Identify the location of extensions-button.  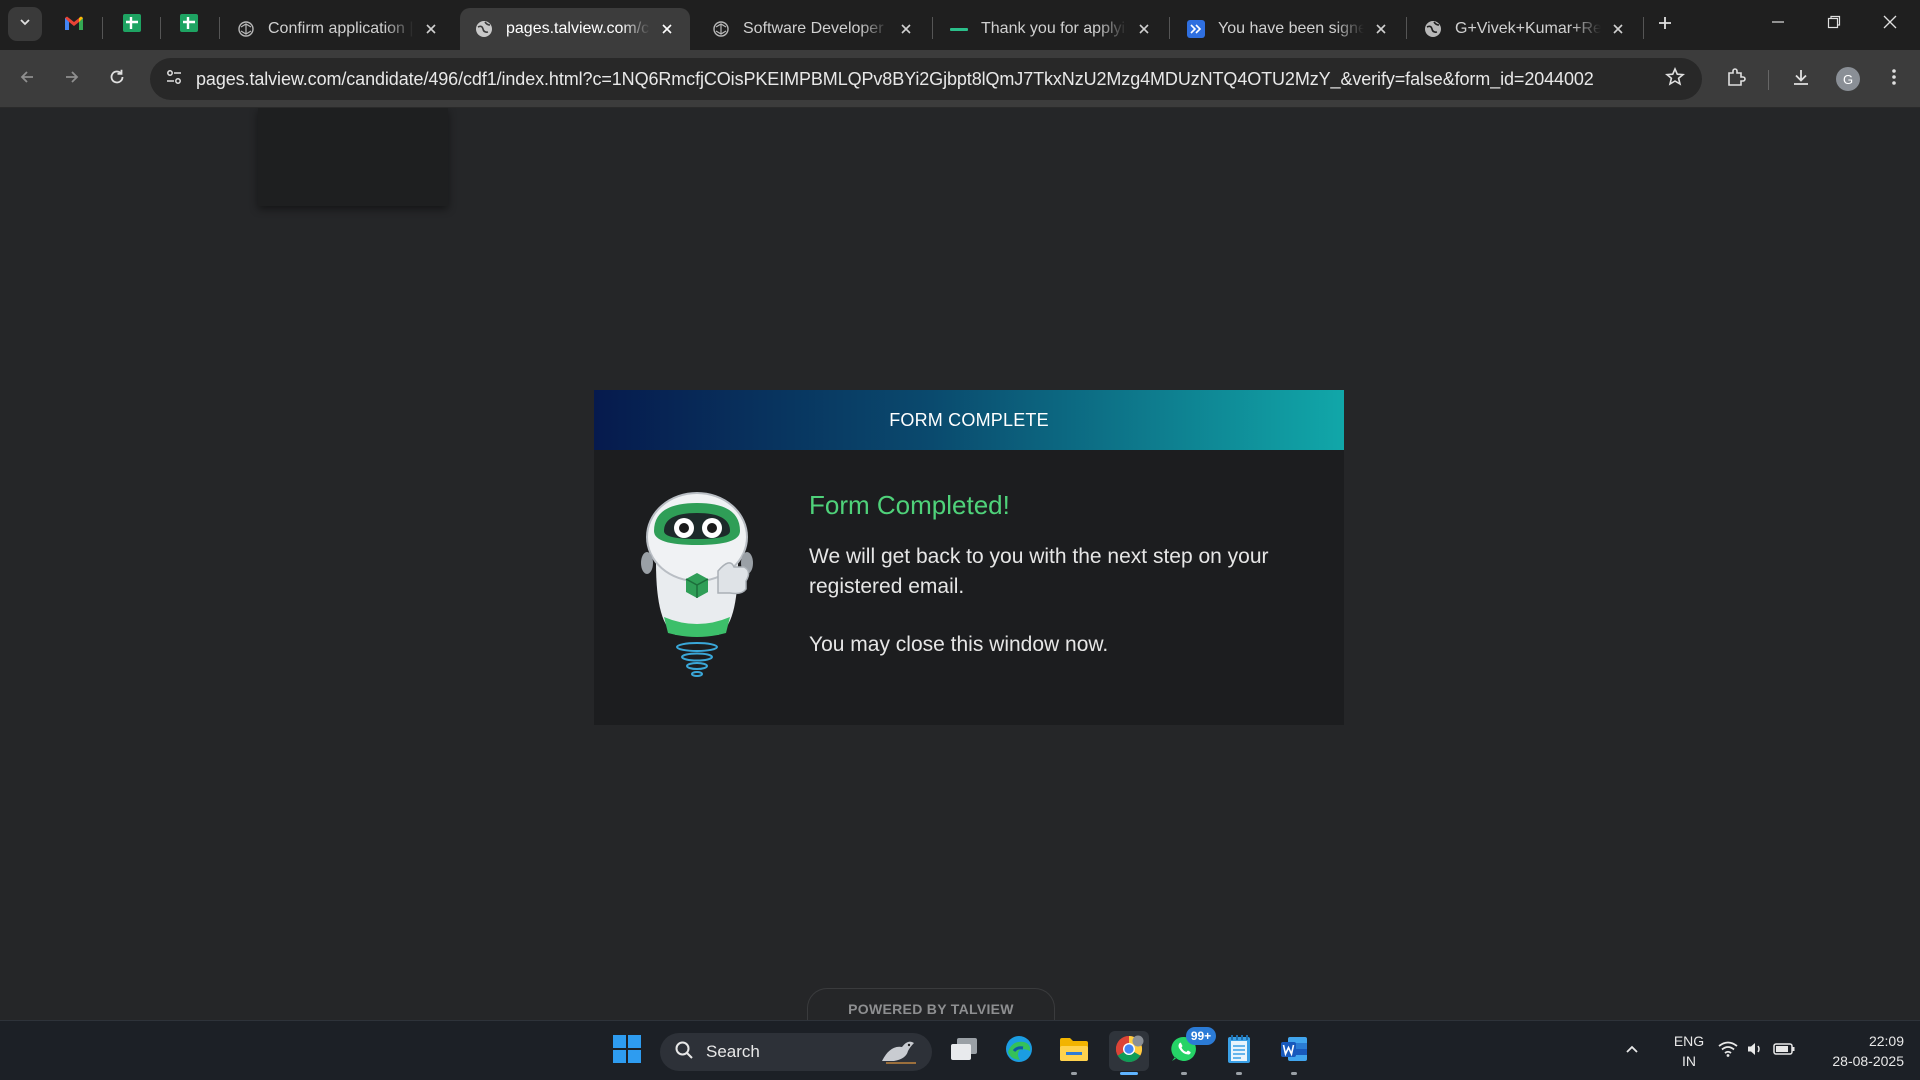
(1736, 79).